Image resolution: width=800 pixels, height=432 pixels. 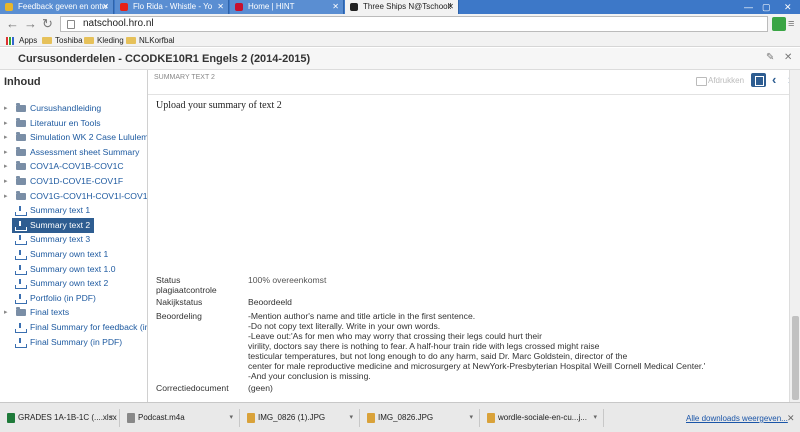 What do you see at coordinates (758, 80) in the screenshot?
I see `view-toggle-icon` at bounding box center [758, 80].